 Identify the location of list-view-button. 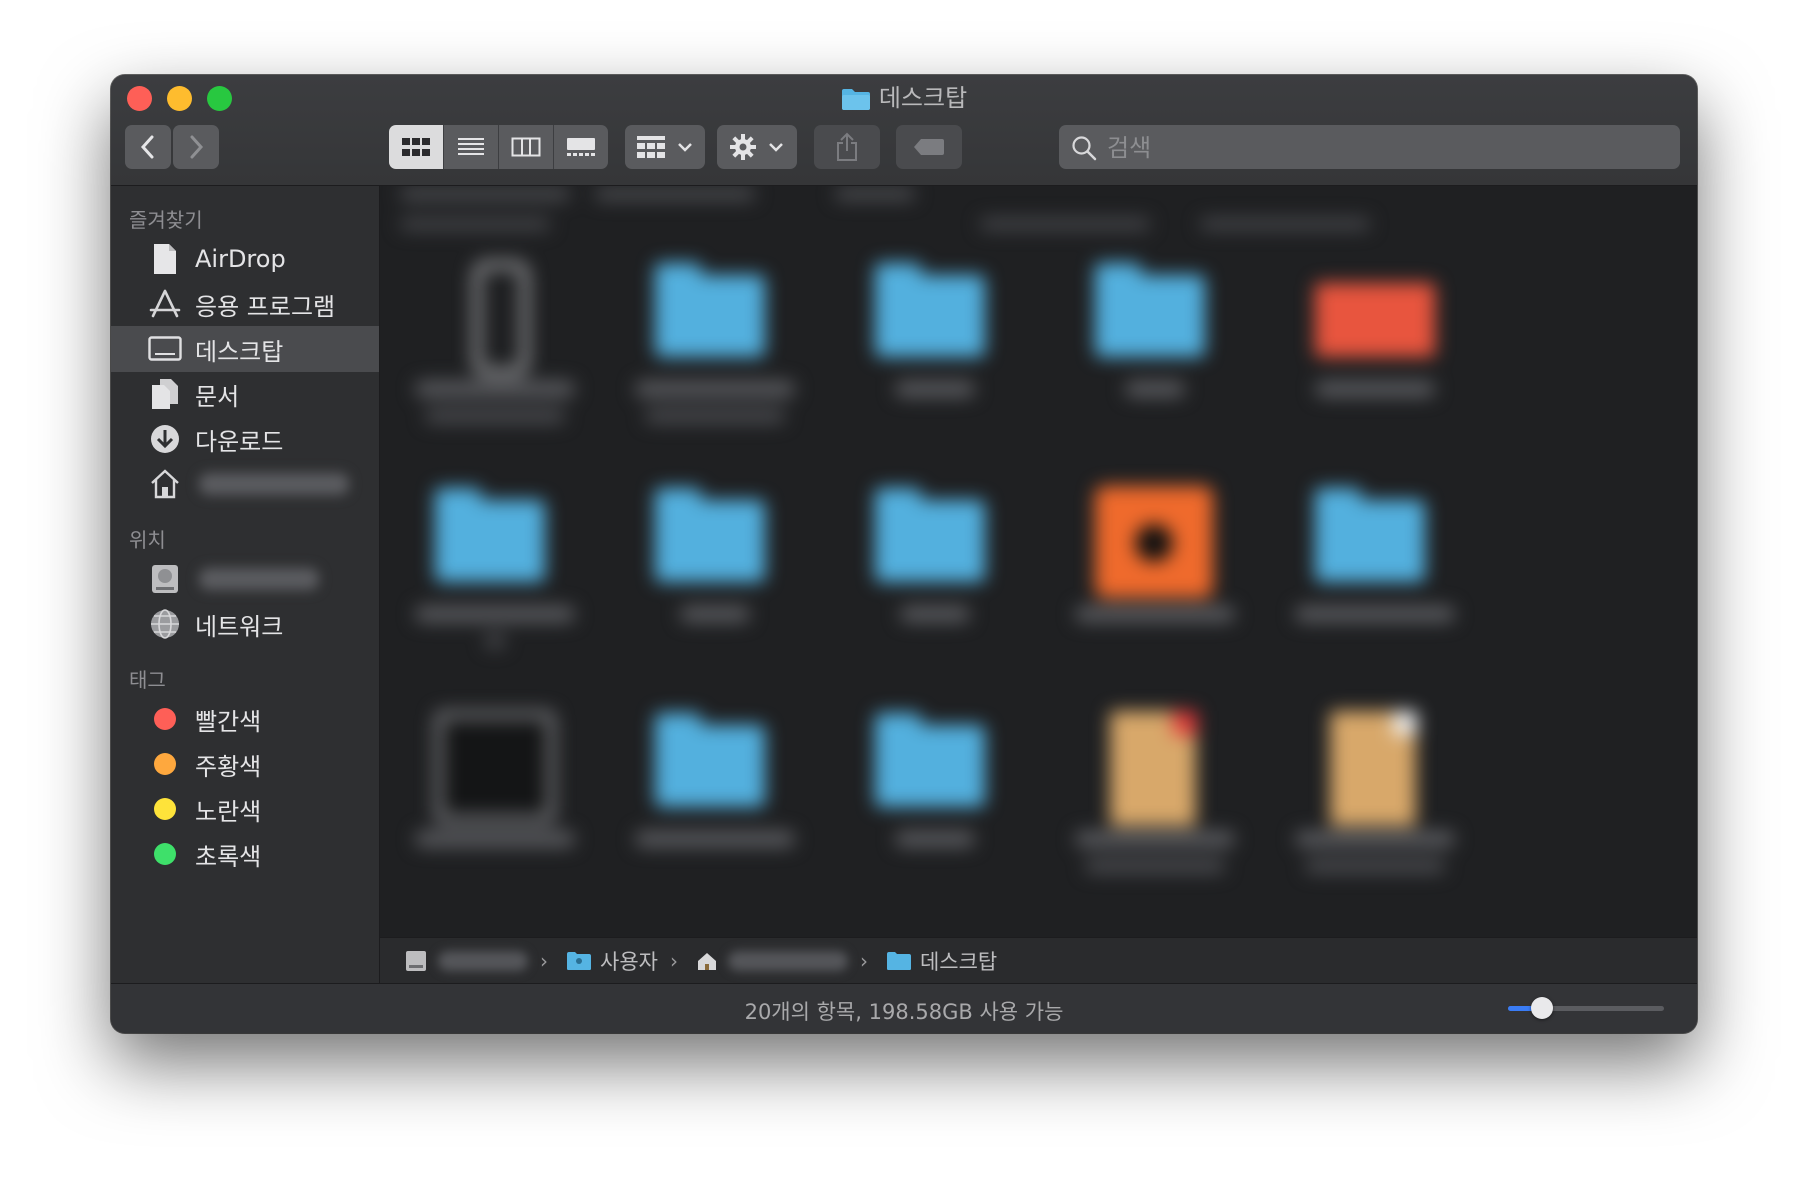
(471, 147).